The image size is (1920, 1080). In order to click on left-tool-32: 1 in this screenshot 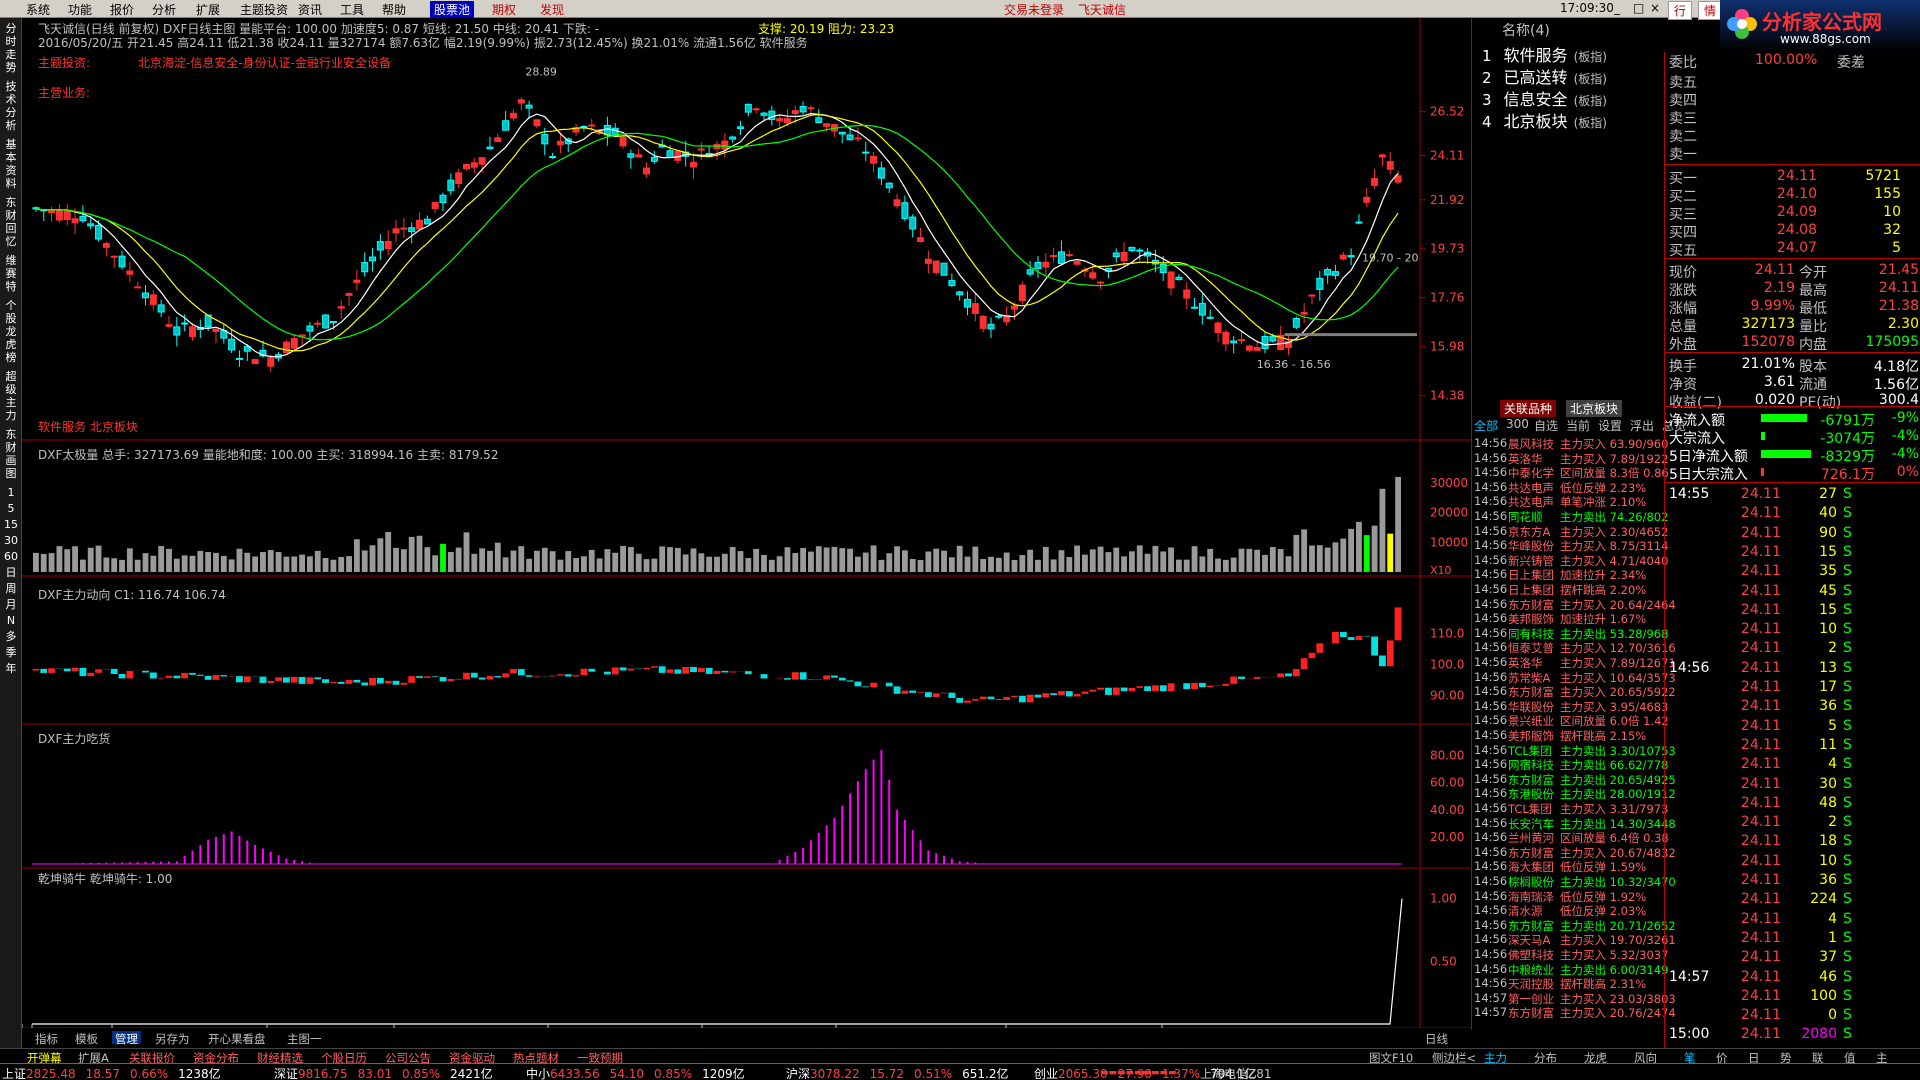, I will do `click(11, 492)`.